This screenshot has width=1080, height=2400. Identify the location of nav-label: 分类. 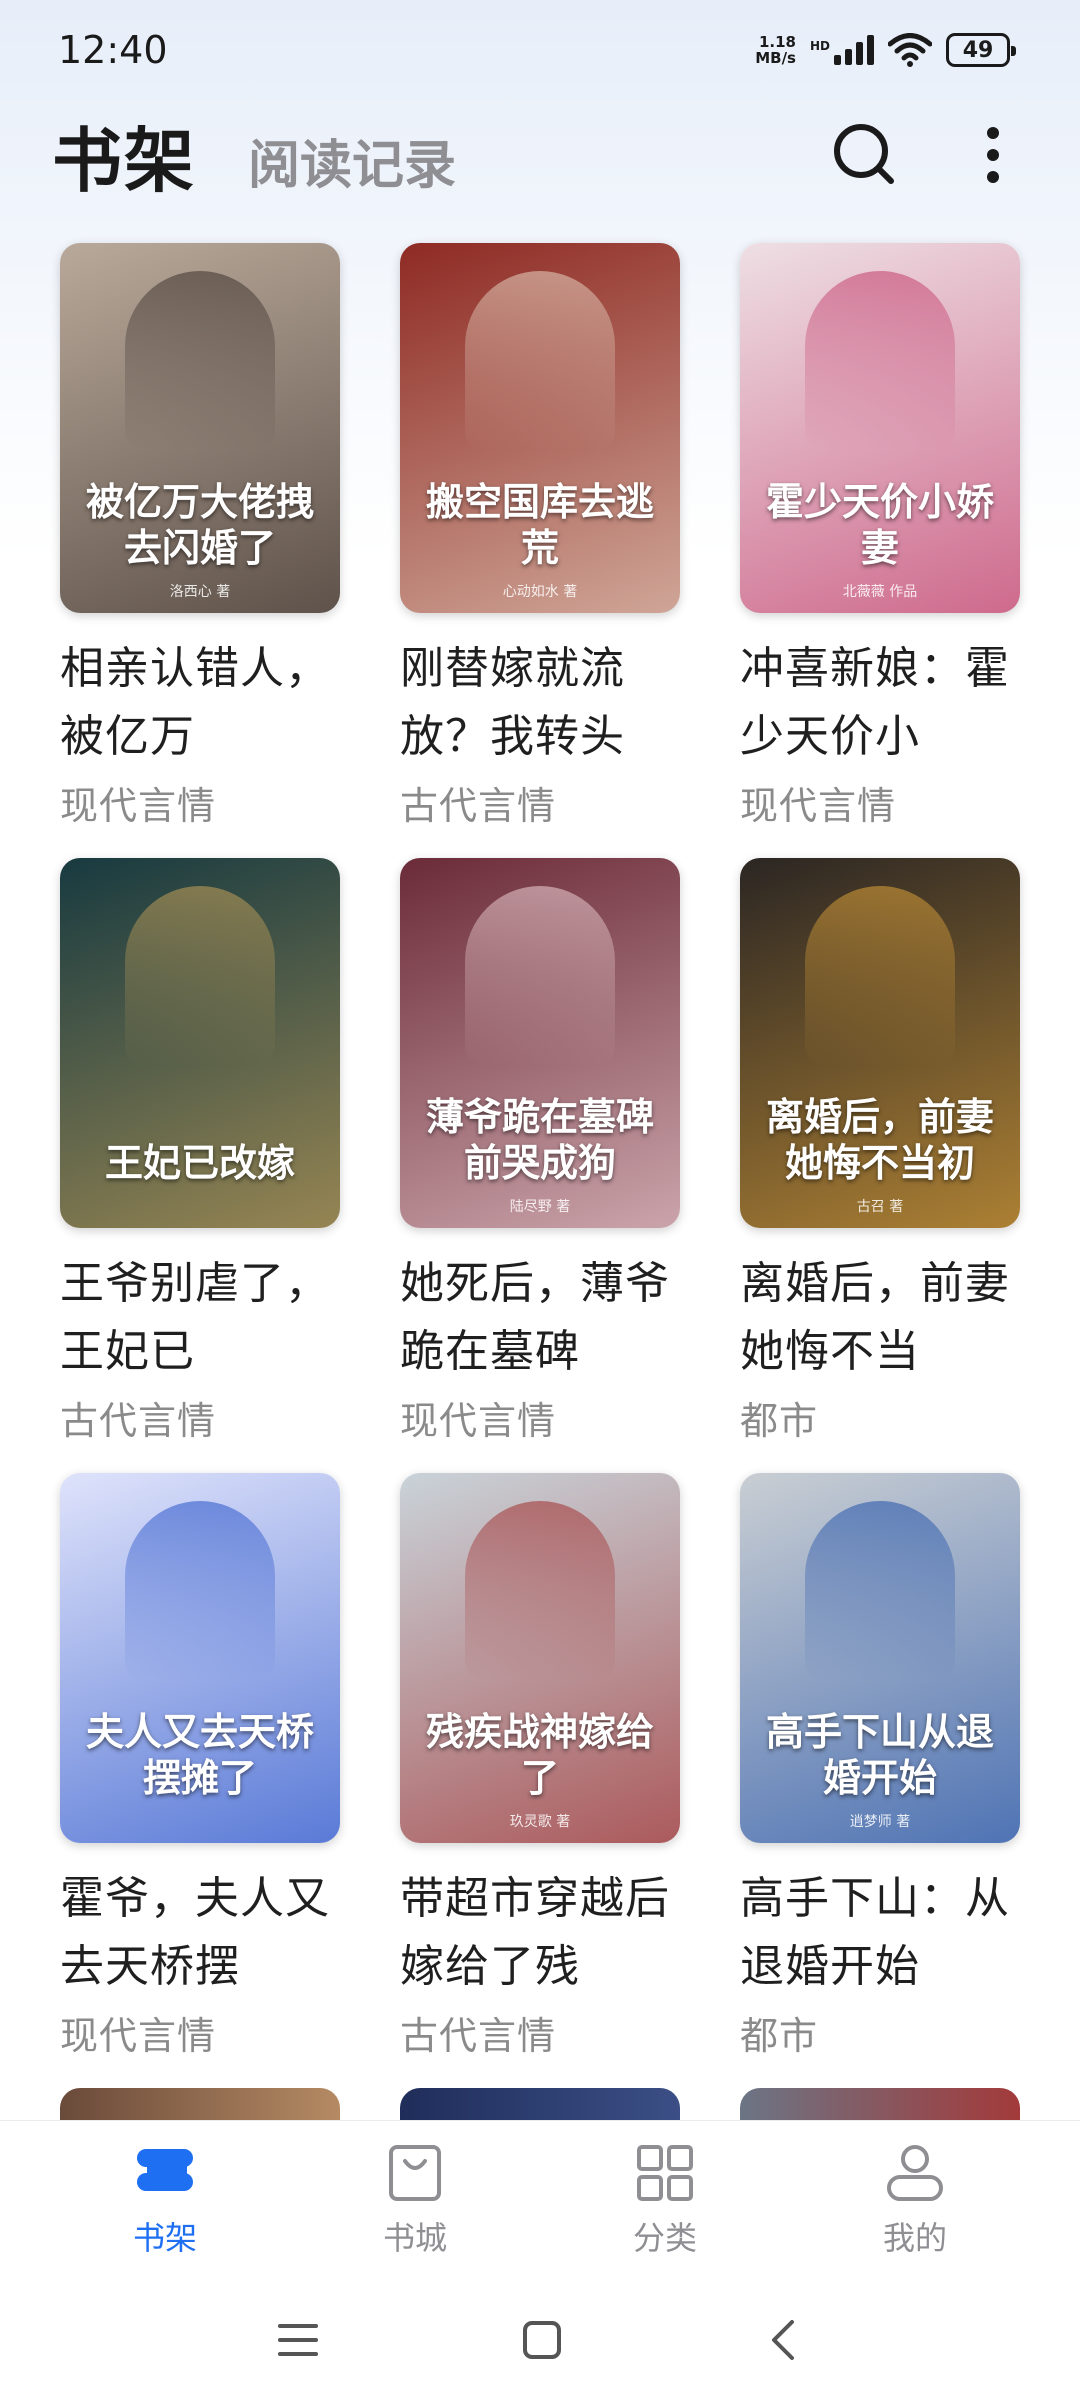
(664, 2237).